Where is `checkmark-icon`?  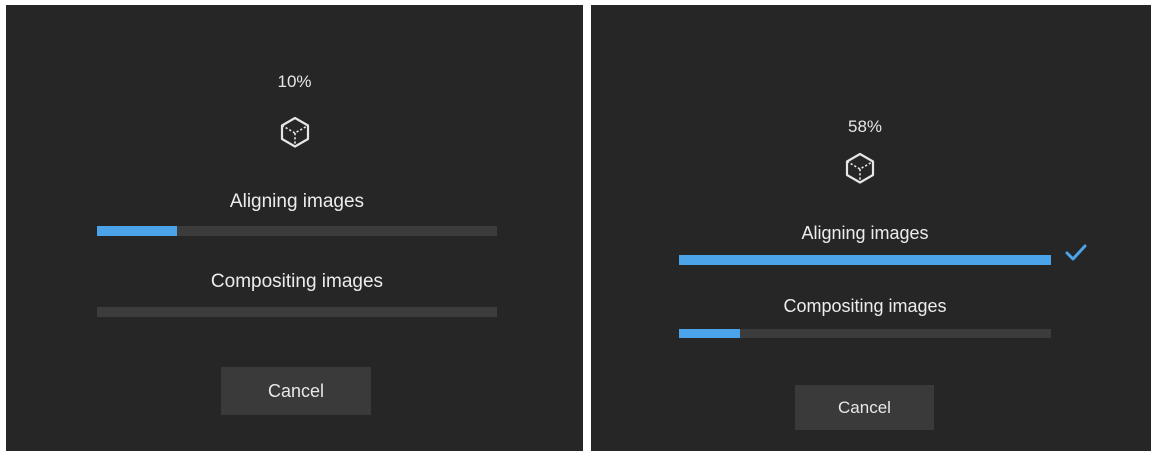 checkmark-icon is located at coordinates (1076, 252).